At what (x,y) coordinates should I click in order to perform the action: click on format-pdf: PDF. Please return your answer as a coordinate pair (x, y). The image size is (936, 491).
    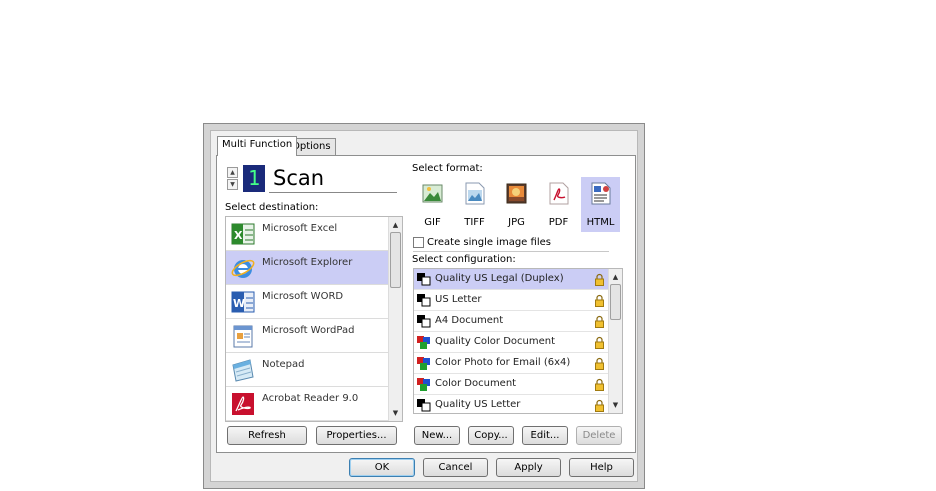
    Looking at the image, I should click on (558, 204).